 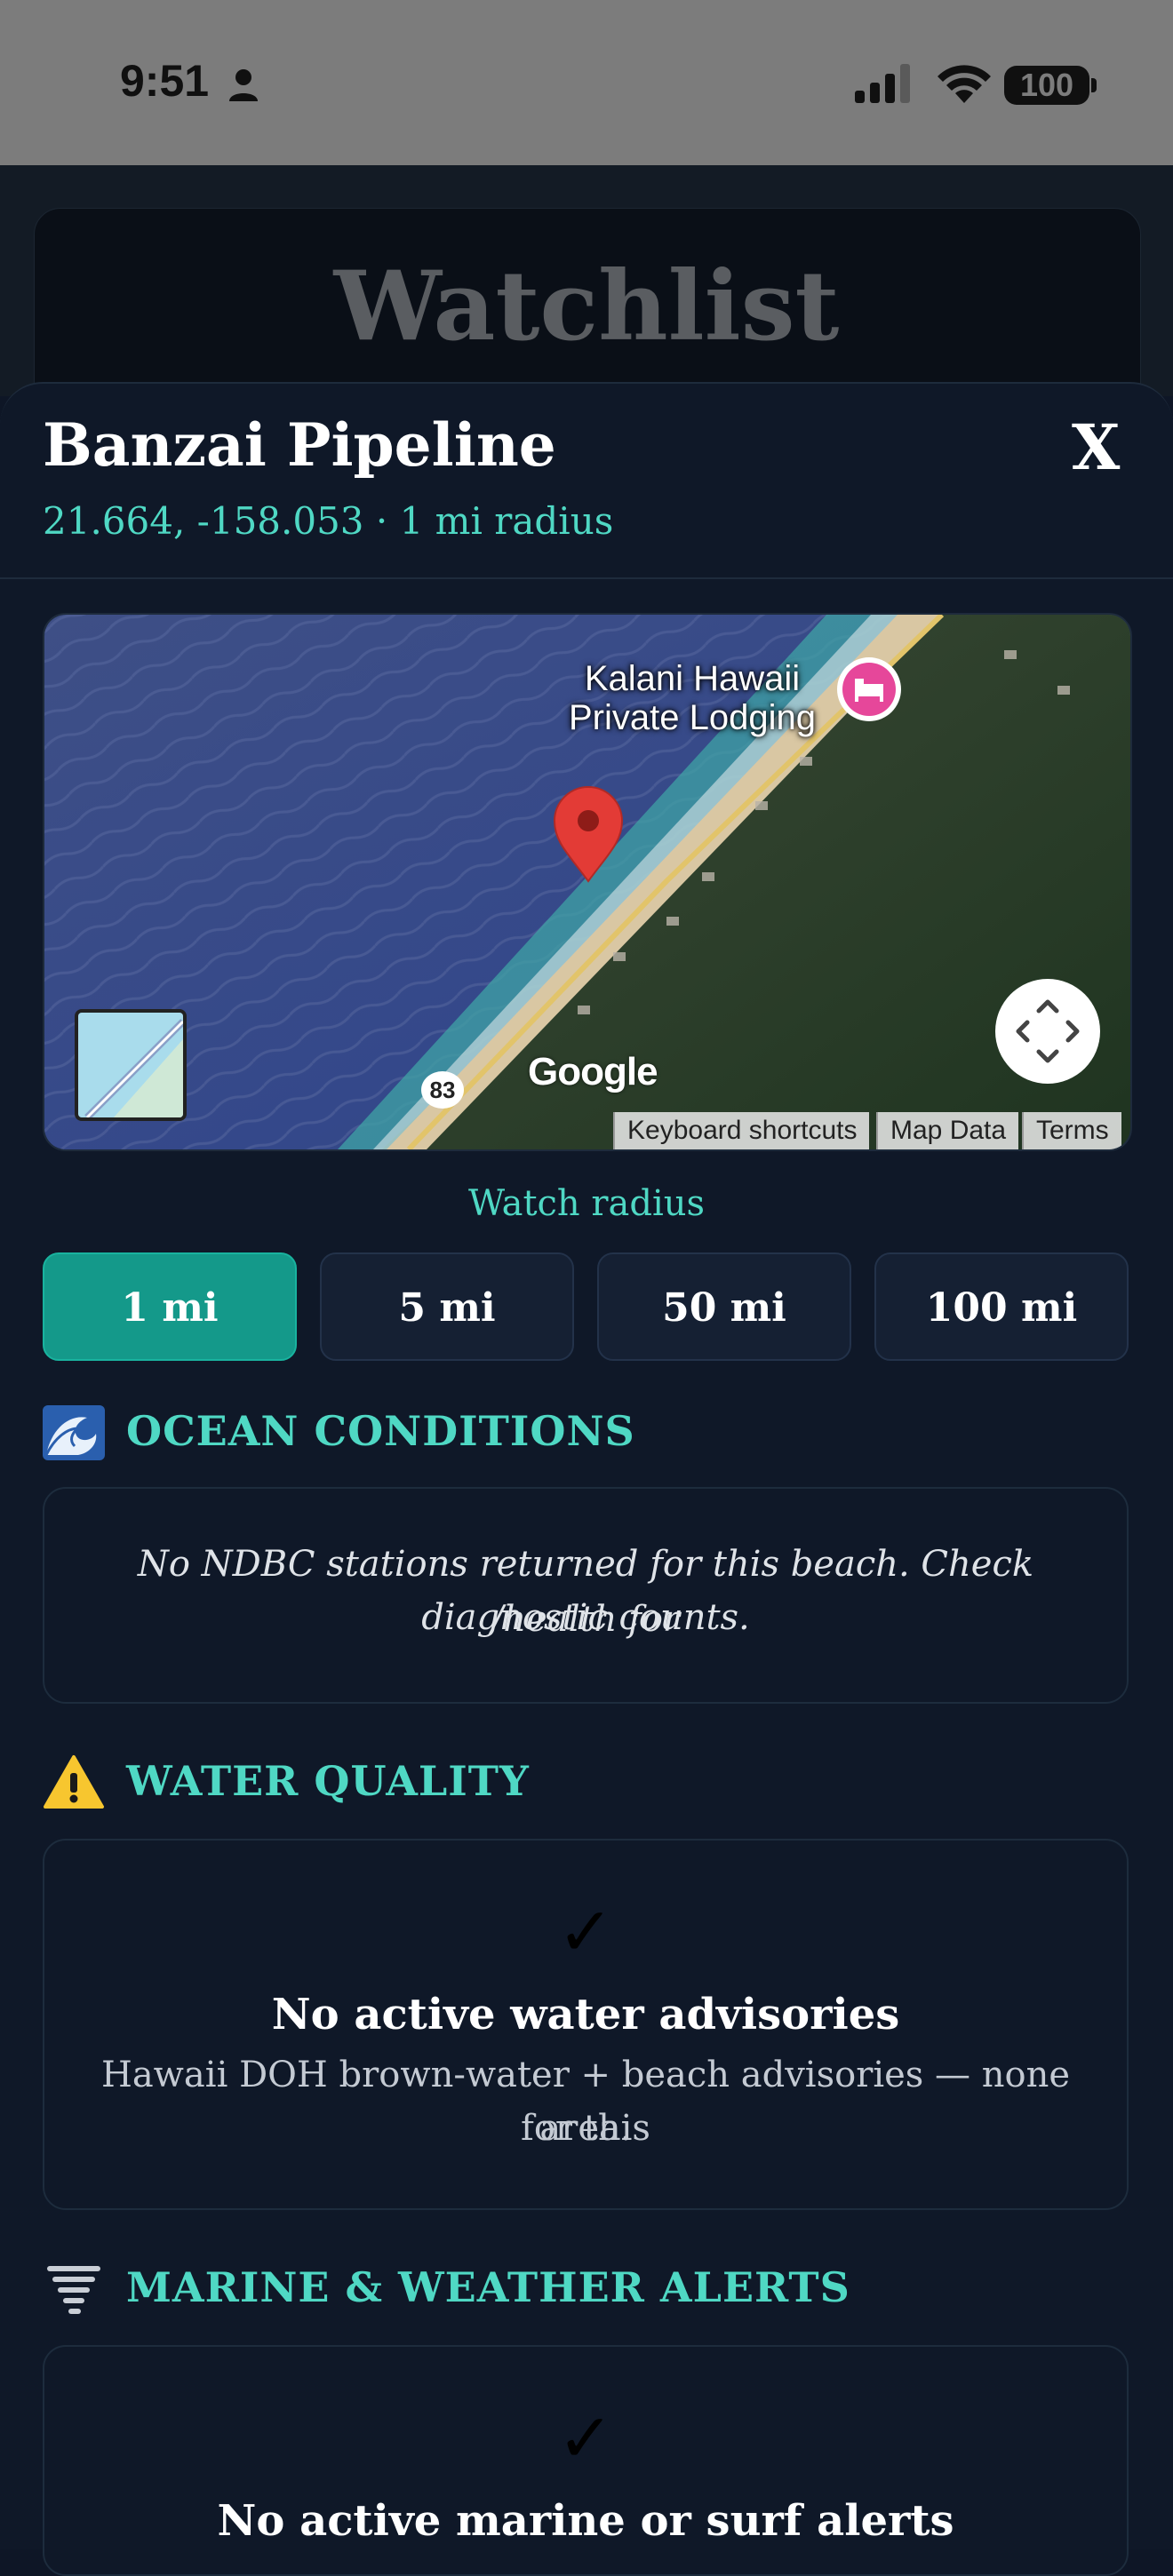 I want to click on route-shield: 83, so click(x=443, y=1090).